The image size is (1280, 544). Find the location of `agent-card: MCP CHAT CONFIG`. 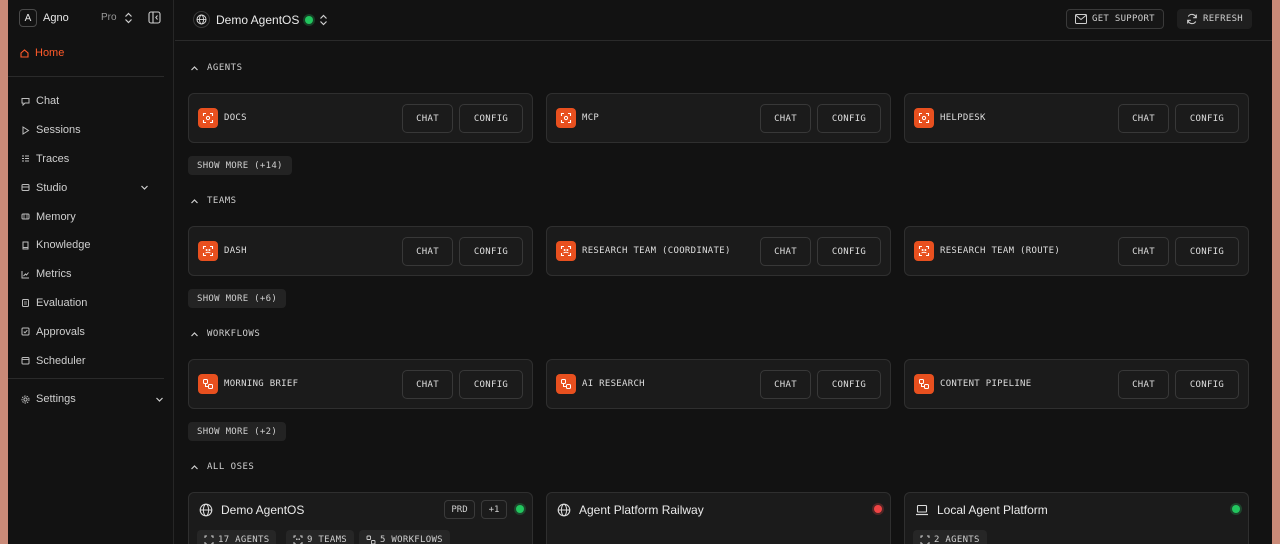

agent-card: MCP CHAT CONFIG is located at coordinates (718, 118).